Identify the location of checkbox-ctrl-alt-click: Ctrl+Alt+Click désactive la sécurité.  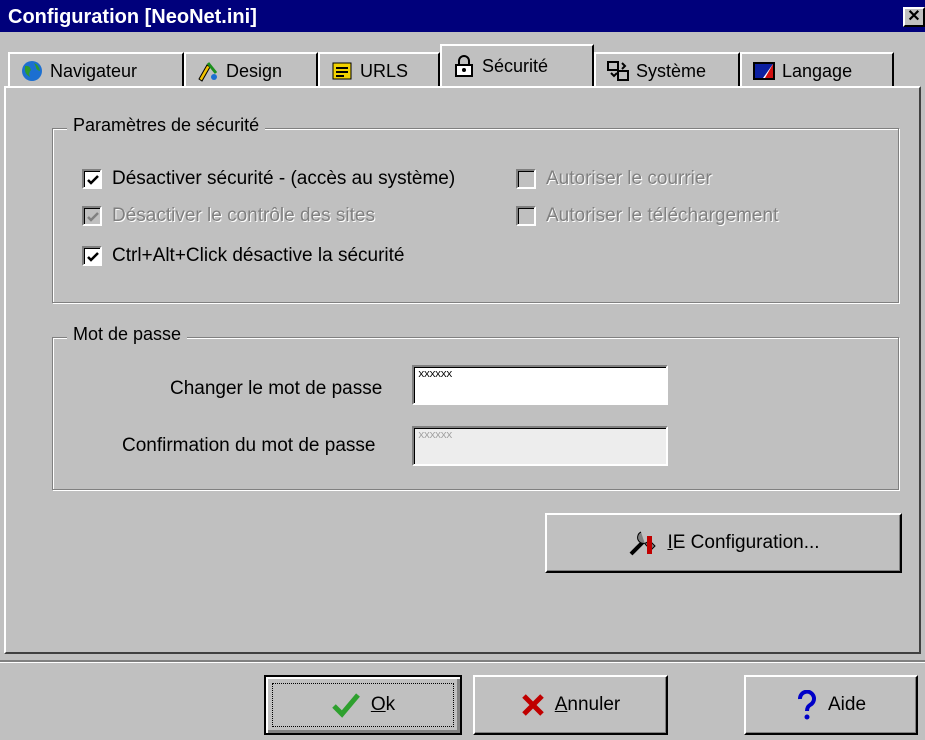
(243, 256).